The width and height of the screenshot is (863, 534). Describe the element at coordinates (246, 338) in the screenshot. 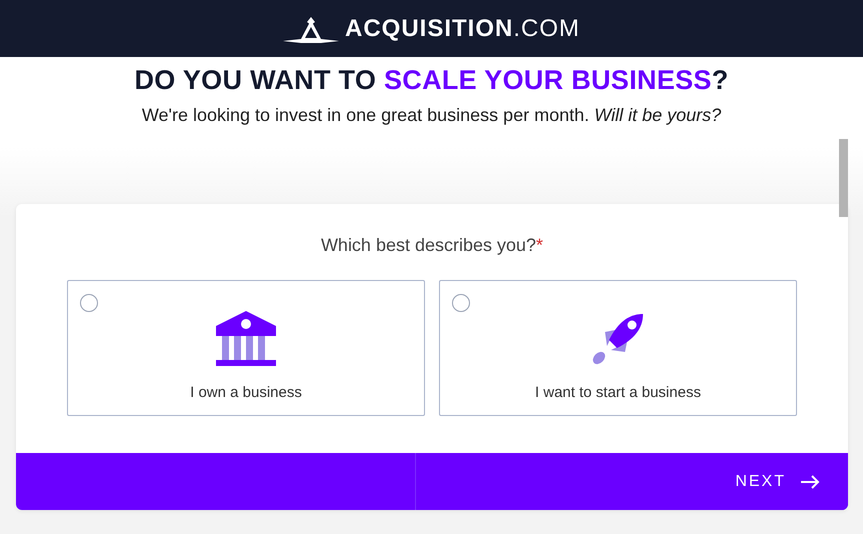

I see `bank-icon` at that location.